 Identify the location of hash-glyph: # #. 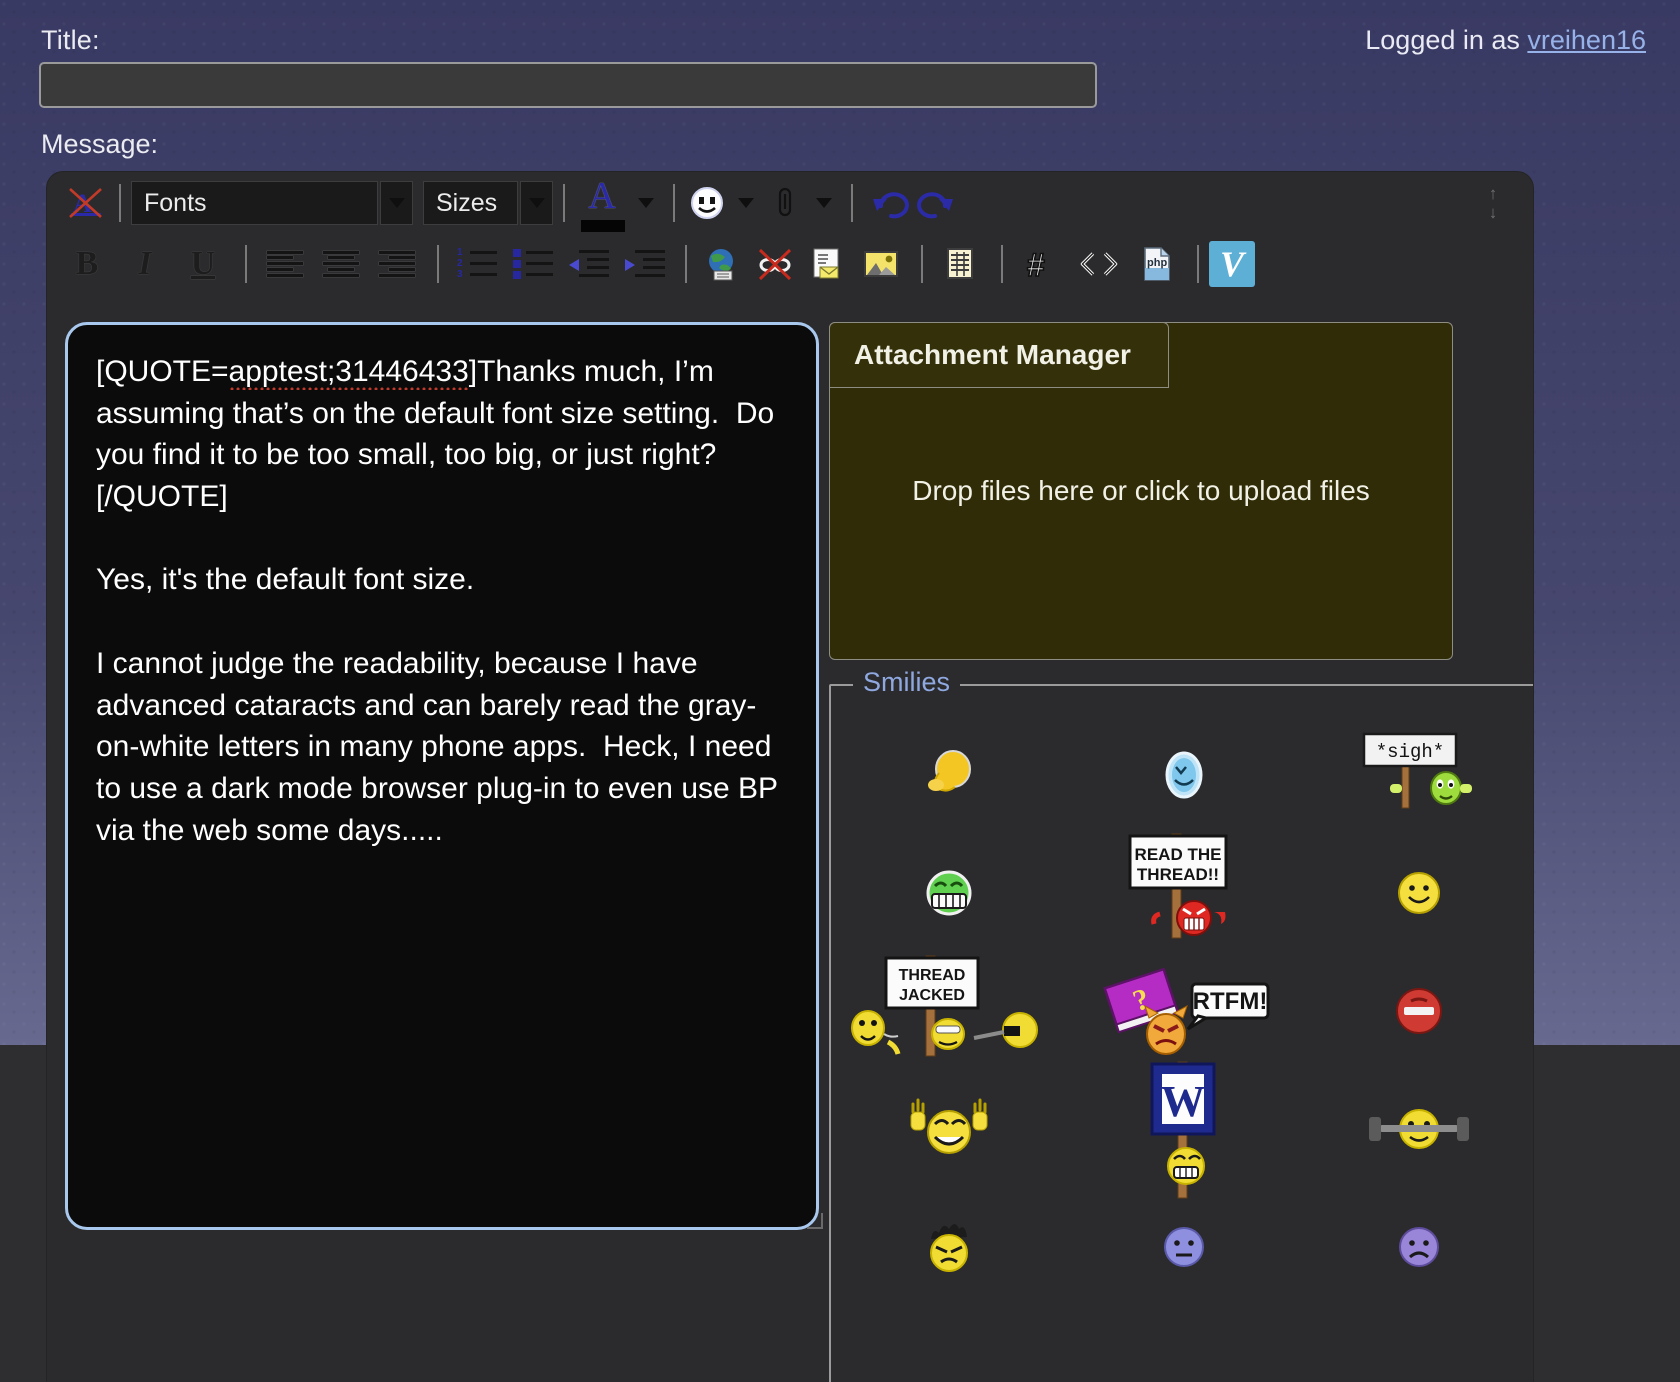
(1036, 264).